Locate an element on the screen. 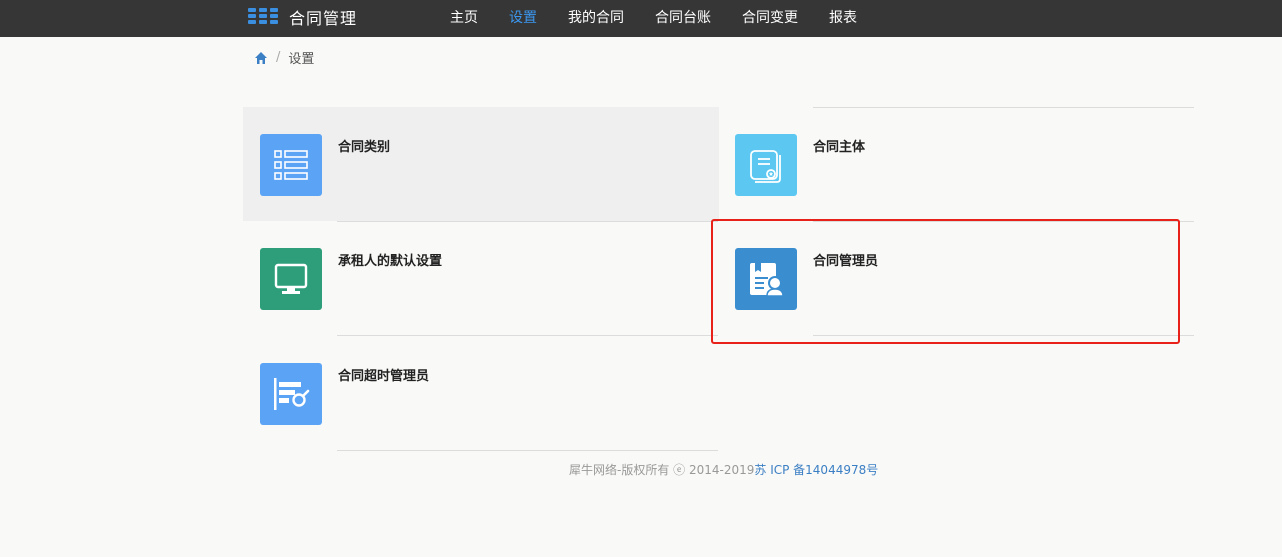 The width and height of the screenshot is (1282, 557). settings-item-contract-timeout-admin: 合同超时管理员 is located at coordinates (481, 393).